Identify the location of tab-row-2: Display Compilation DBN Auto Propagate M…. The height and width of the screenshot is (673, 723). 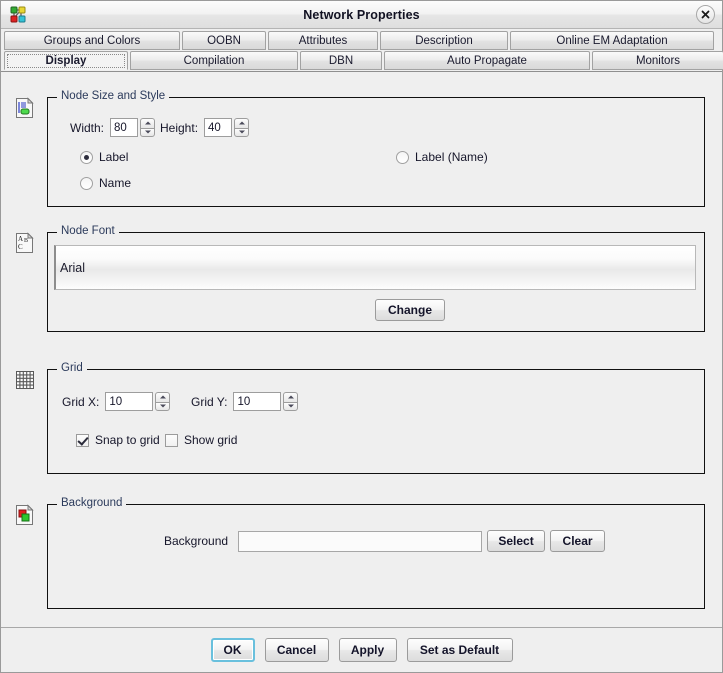
(363, 60).